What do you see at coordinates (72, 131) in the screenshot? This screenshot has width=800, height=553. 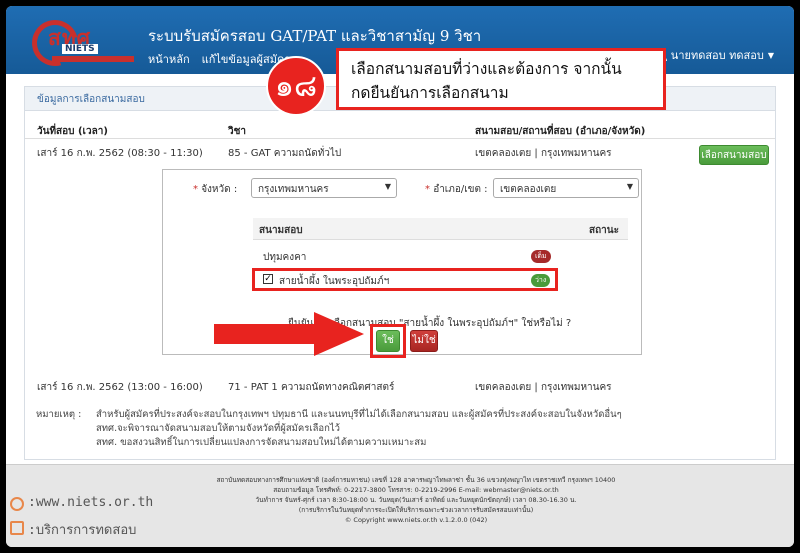 I see `col-date: วันที่สอบ (เวลา)` at bounding box center [72, 131].